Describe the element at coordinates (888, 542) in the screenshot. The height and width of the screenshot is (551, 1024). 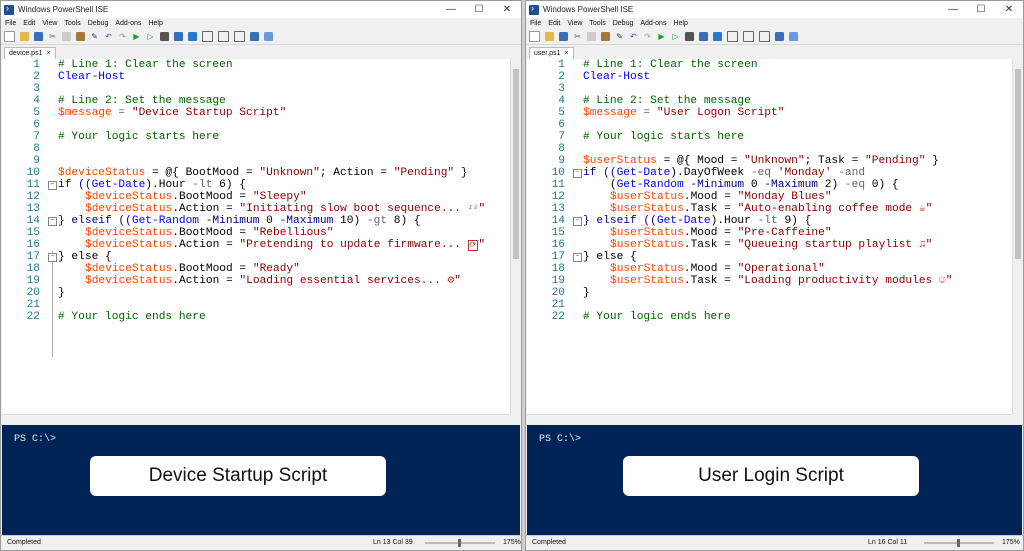
I see `cursor-position: Ln 16 Col 11` at that location.